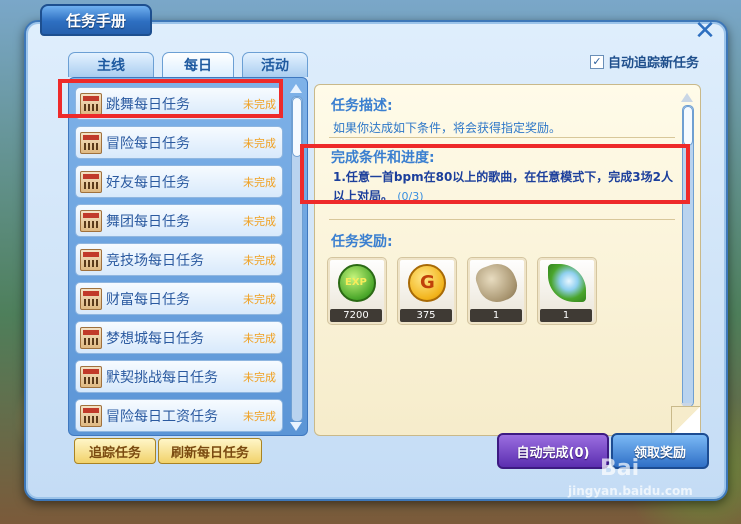 The width and height of the screenshot is (741, 524). I want to click on reward-slot-leaf: 1, so click(567, 291).